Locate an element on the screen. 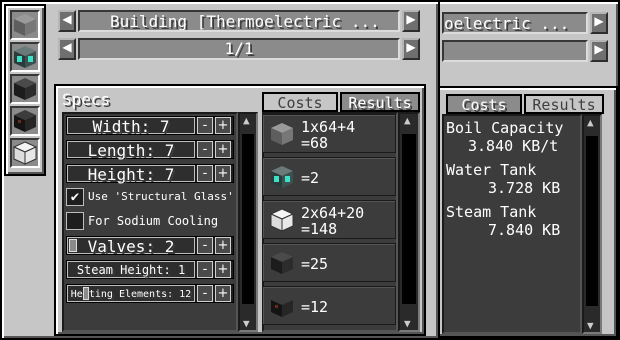  costs-scrollbar: ▲ ▼ is located at coordinates (409, 222).